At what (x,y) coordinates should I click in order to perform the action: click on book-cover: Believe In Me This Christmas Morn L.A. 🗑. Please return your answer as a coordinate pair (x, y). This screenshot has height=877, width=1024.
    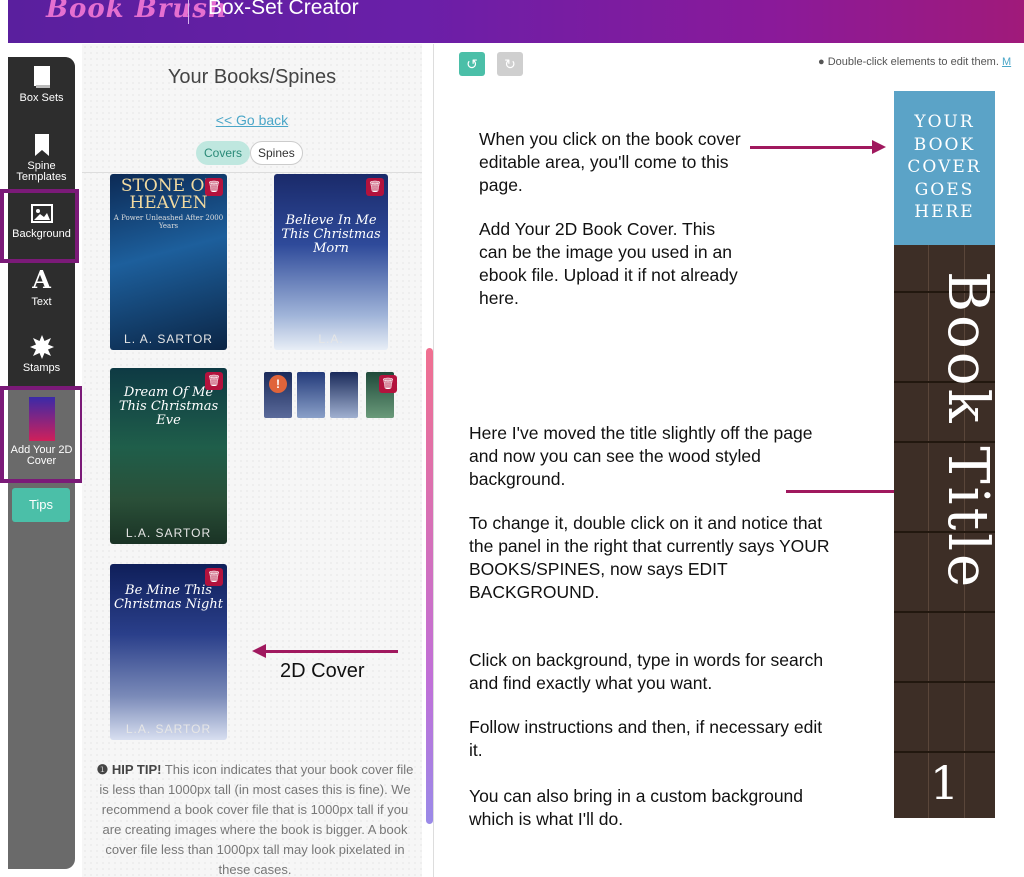
    Looking at the image, I should click on (331, 262).